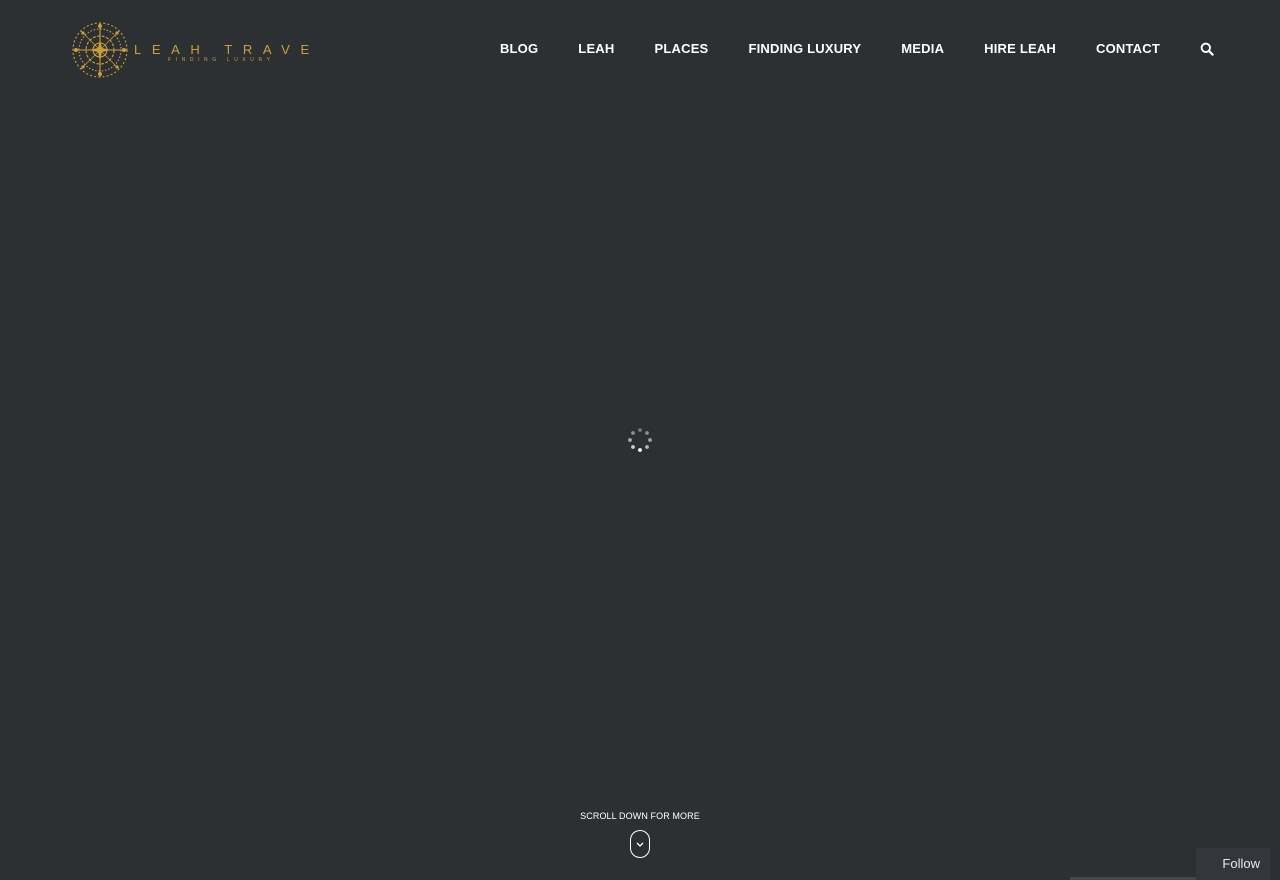 This screenshot has height=880, width=1280. What do you see at coordinates (221, 60) in the screenshot?
I see `logo-tagline: FINDING LUXURY` at bounding box center [221, 60].